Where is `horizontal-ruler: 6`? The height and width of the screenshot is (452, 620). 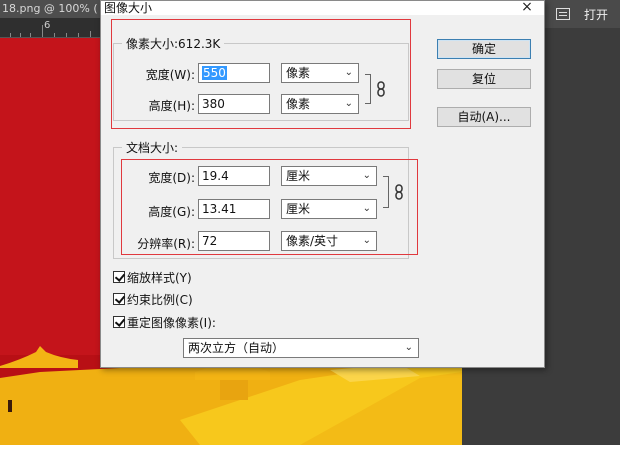 horizontal-ruler: 6 is located at coordinates (50, 28).